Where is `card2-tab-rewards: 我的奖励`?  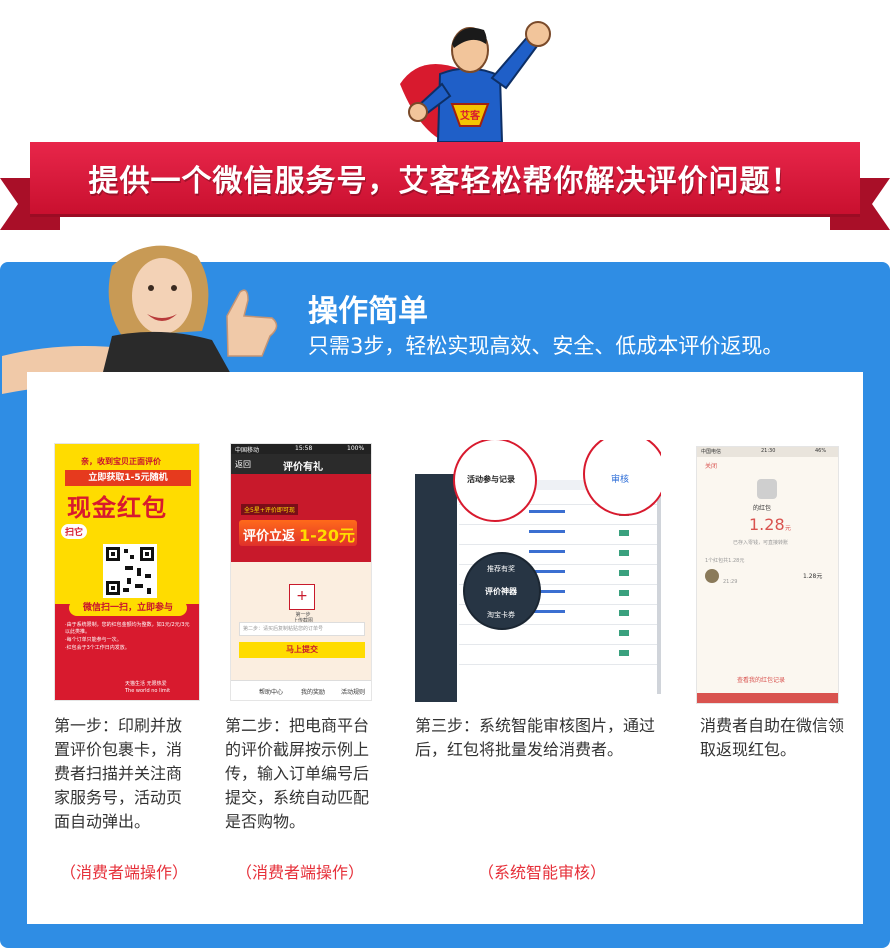 card2-tab-rewards: 我的奖励 is located at coordinates (313, 691).